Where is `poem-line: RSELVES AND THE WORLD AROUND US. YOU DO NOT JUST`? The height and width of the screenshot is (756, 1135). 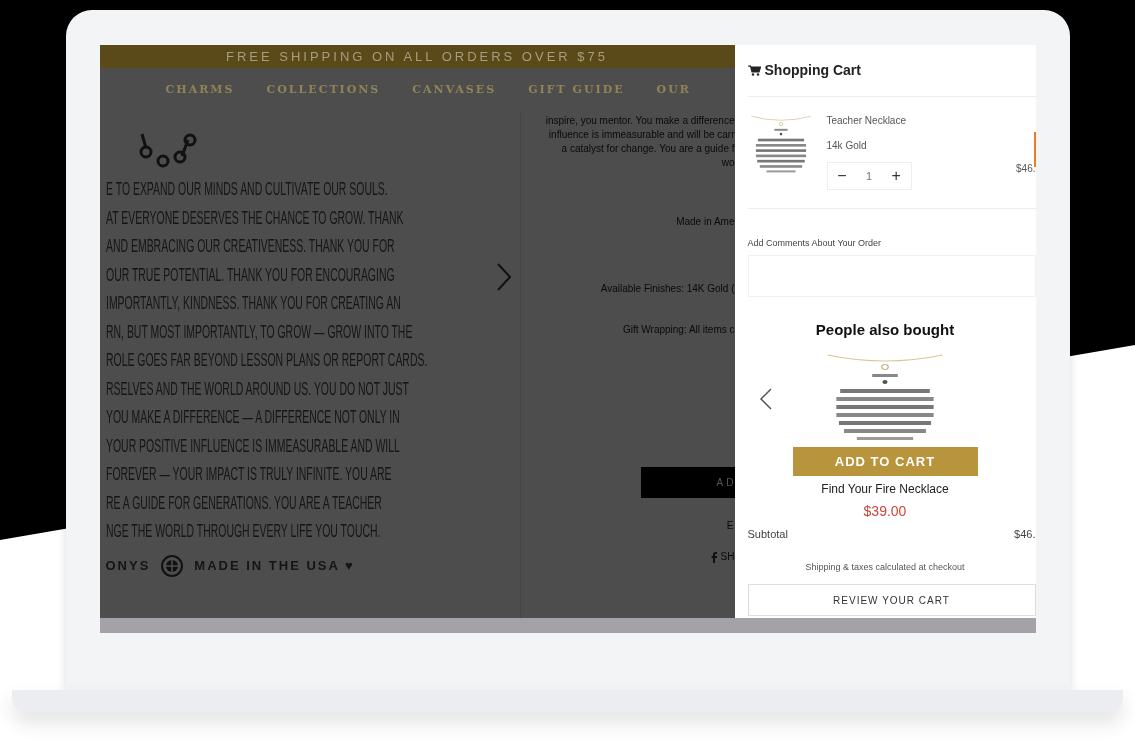
poem-line: RSELVES AND THE WORLD AROUND US. YOU DO NOT JUST is located at coordinates (257, 388).